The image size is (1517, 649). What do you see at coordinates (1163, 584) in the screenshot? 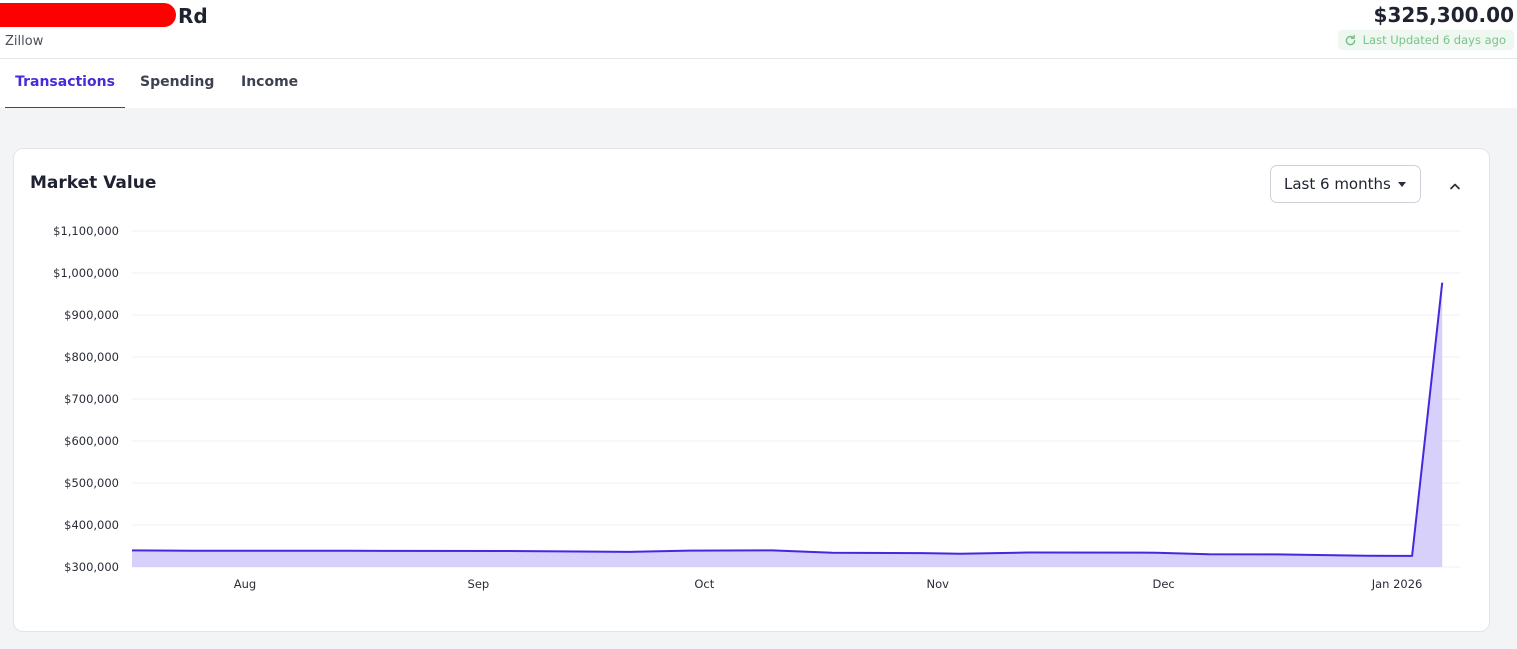
I see `x-tick-label: Dec` at bounding box center [1163, 584].